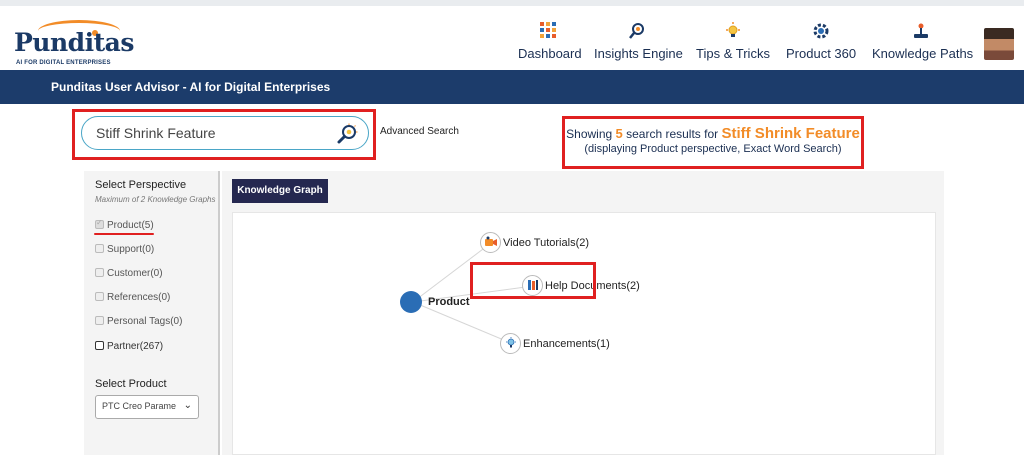 The width and height of the screenshot is (1024, 455). I want to click on nav-knowledge-paths-label: Knowledge Paths, so click(923, 53).